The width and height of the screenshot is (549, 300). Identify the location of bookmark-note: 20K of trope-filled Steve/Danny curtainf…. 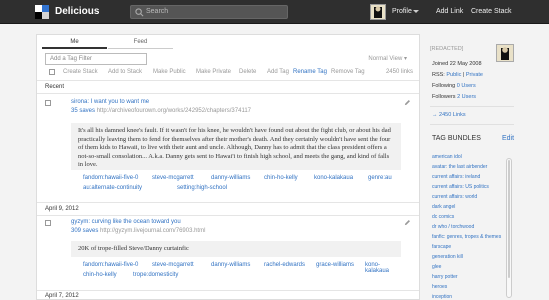
(236, 249).